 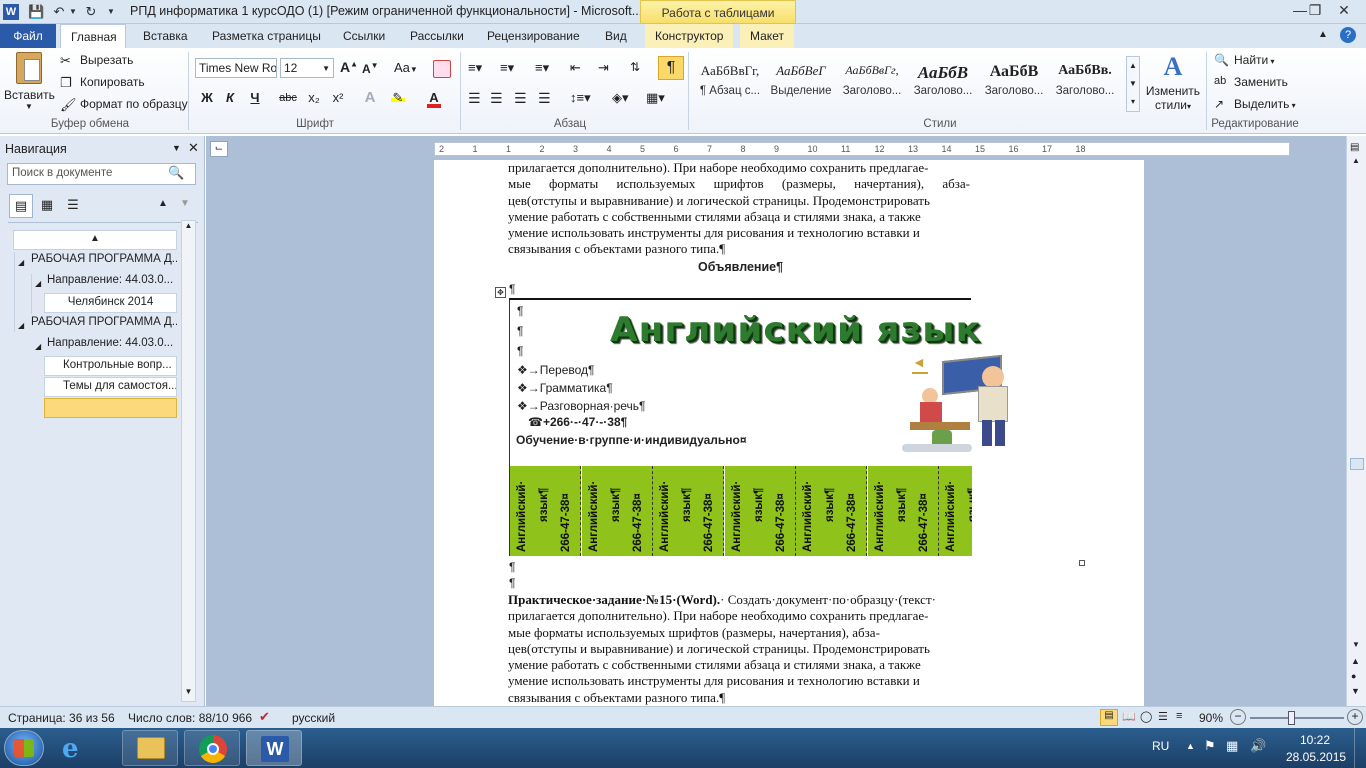 I want to click on close-icon: ✕, so click(x=1344, y=11).